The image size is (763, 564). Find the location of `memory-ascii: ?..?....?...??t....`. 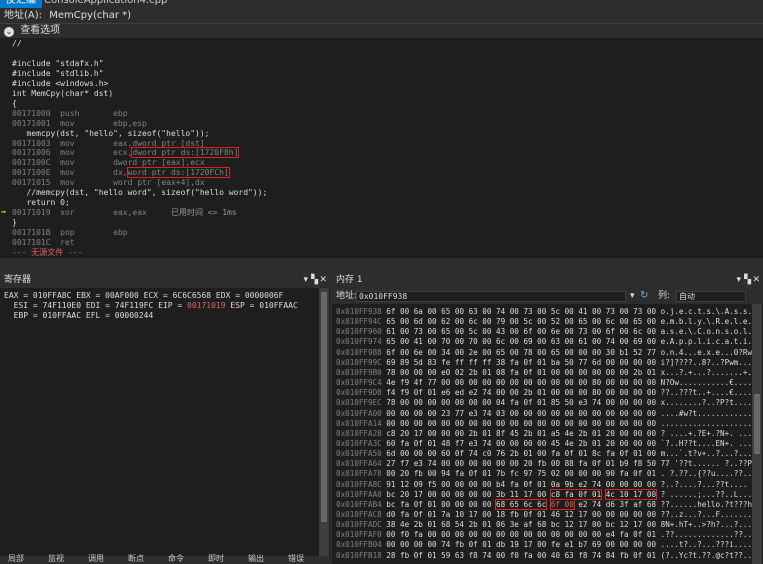

memory-ascii: ?..?....?...??t.... is located at coordinates (704, 484).